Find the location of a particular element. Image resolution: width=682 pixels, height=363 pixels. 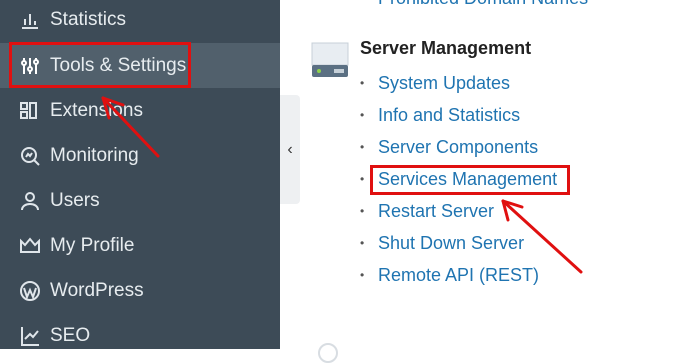

system-updates-link: System Updates is located at coordinates (444, 83).